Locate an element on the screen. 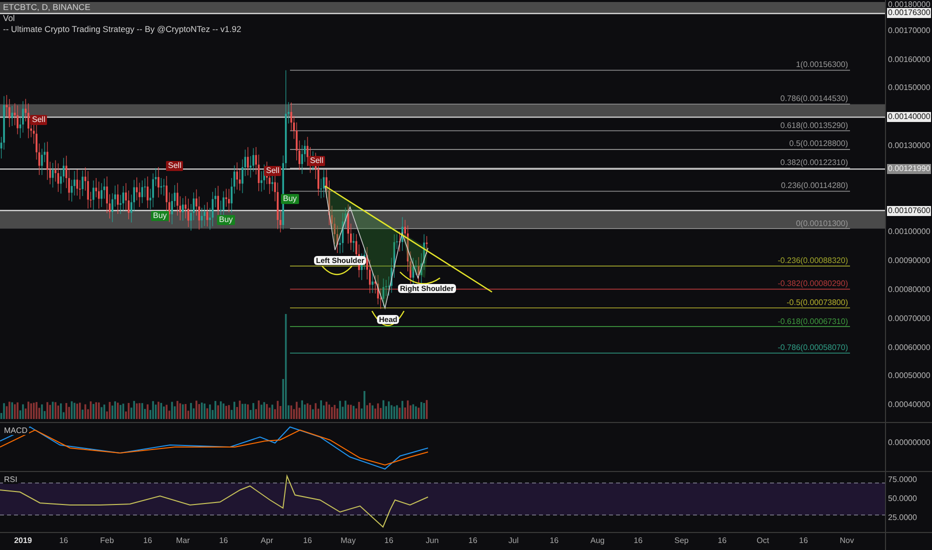 Image resolution: width=932 pixels, height=550 pixels. time-tick-label: Feb is located at coordinates (107, 540).